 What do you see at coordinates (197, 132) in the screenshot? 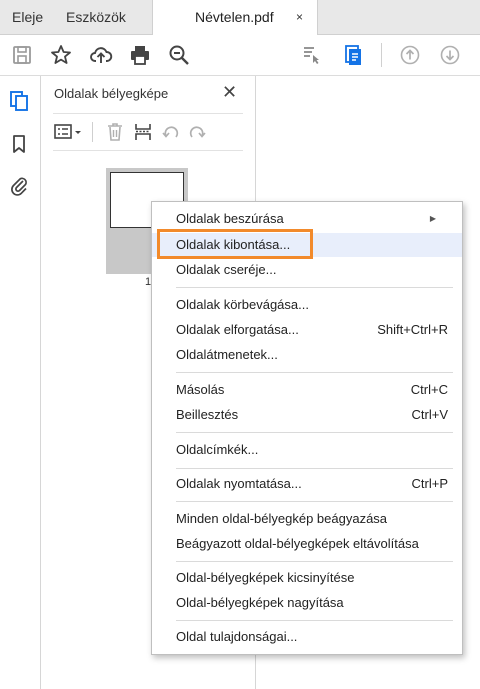
I see `rotate-right-icon` at bounding box center [197, 132].